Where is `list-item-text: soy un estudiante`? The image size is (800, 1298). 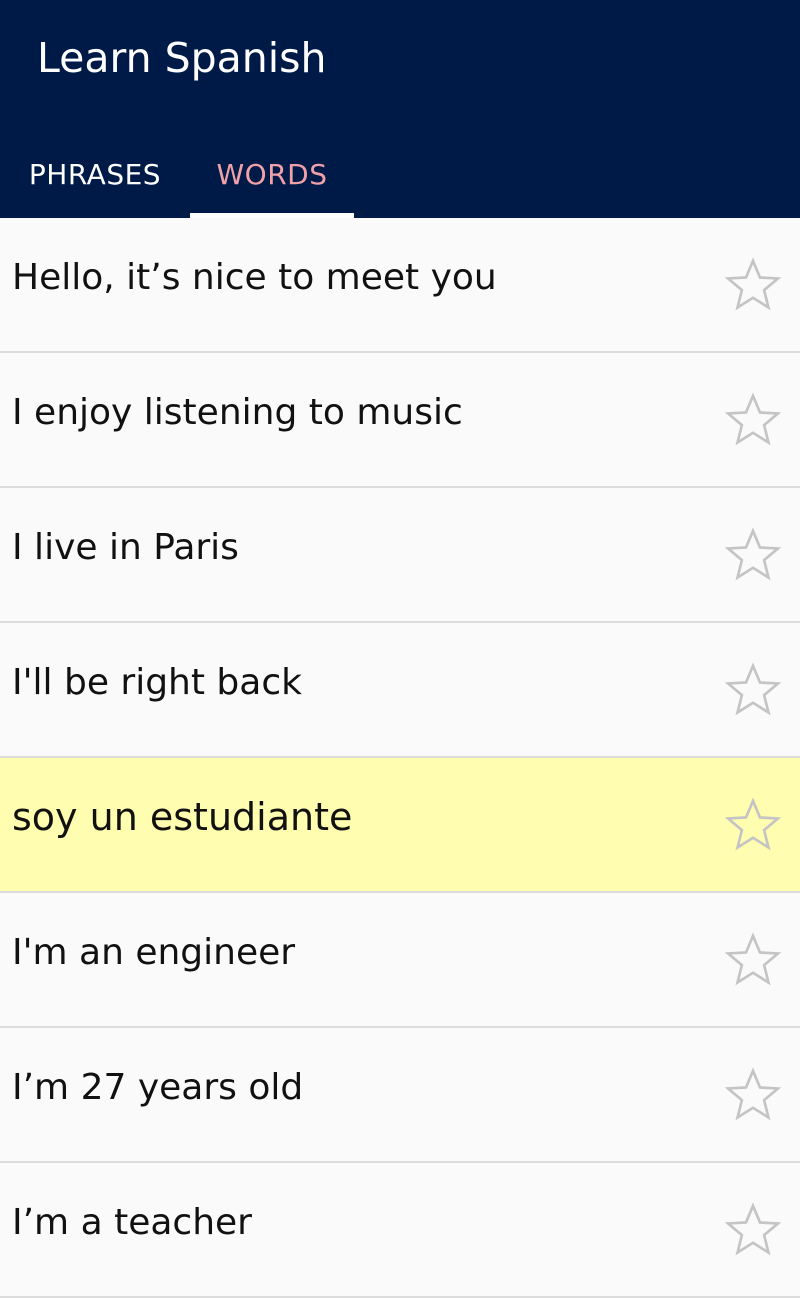
list-item-text: soy un estudiante is located at coordinates (182, 817).